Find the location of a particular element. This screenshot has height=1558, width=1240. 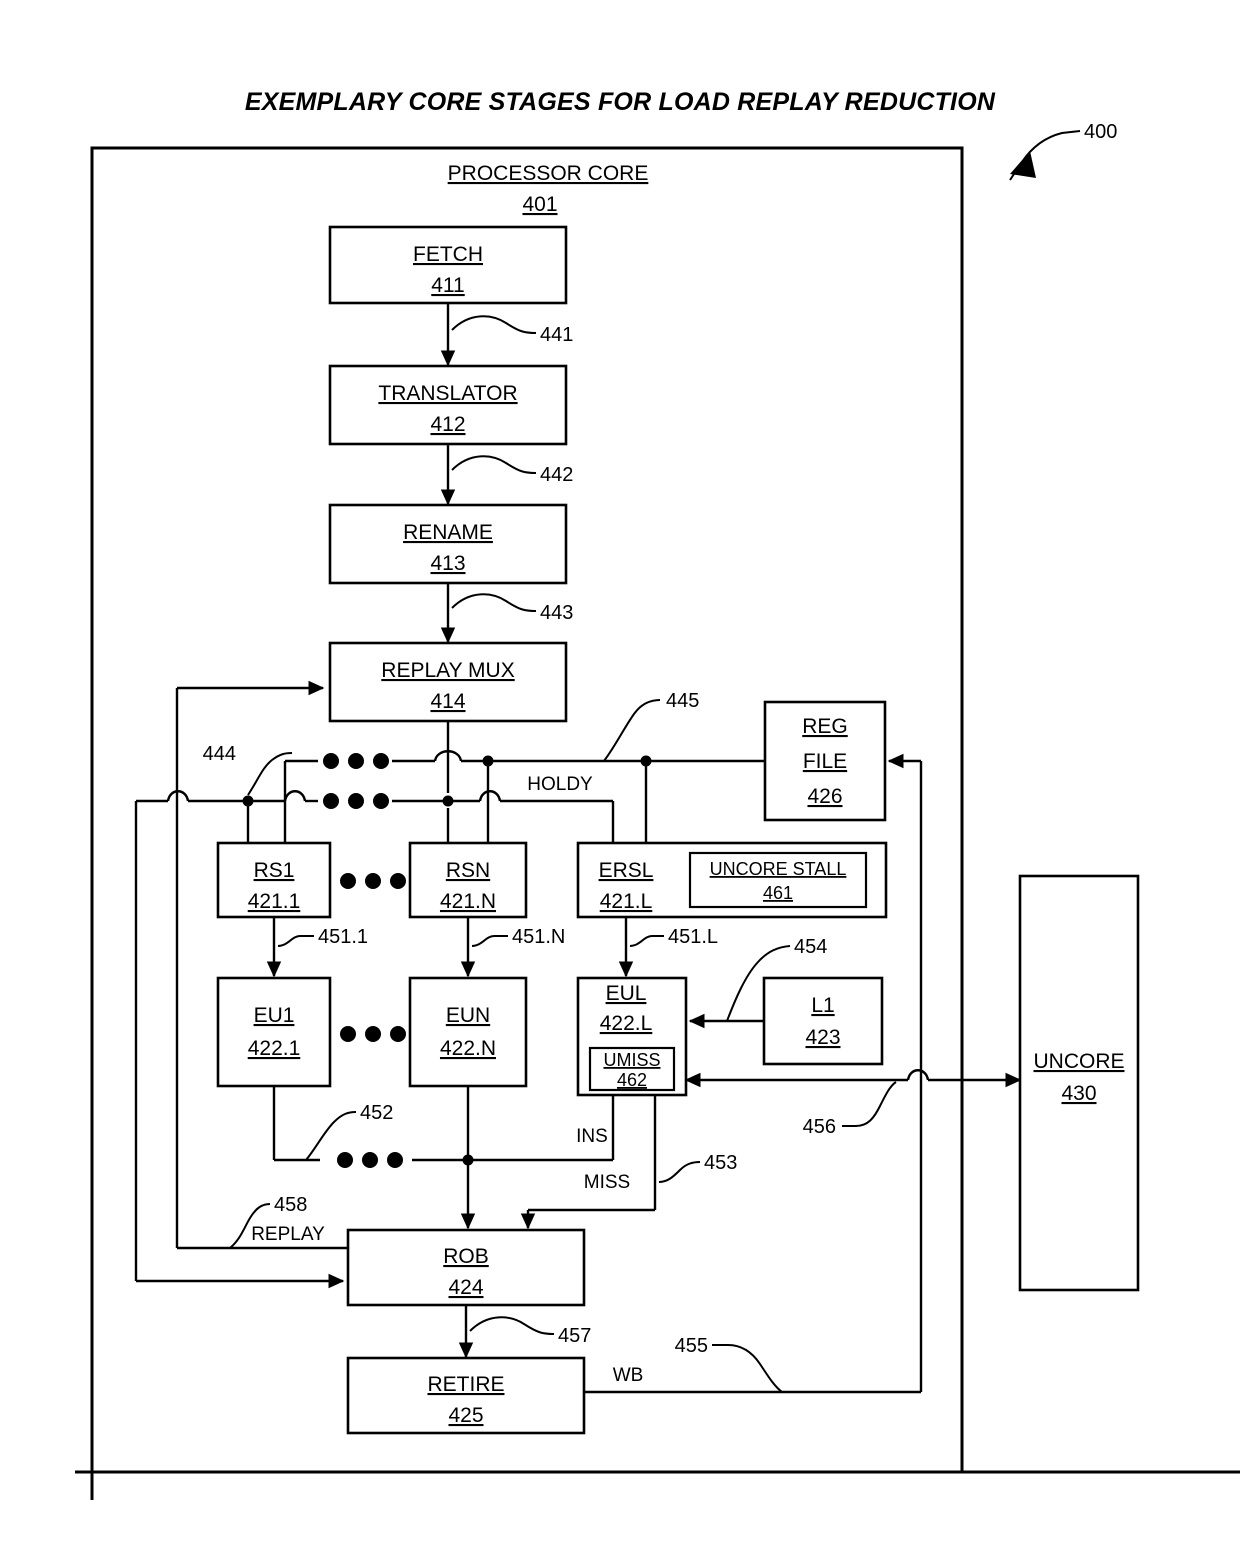

wb-signal-label: WB is located at coordinates (628, 1375).